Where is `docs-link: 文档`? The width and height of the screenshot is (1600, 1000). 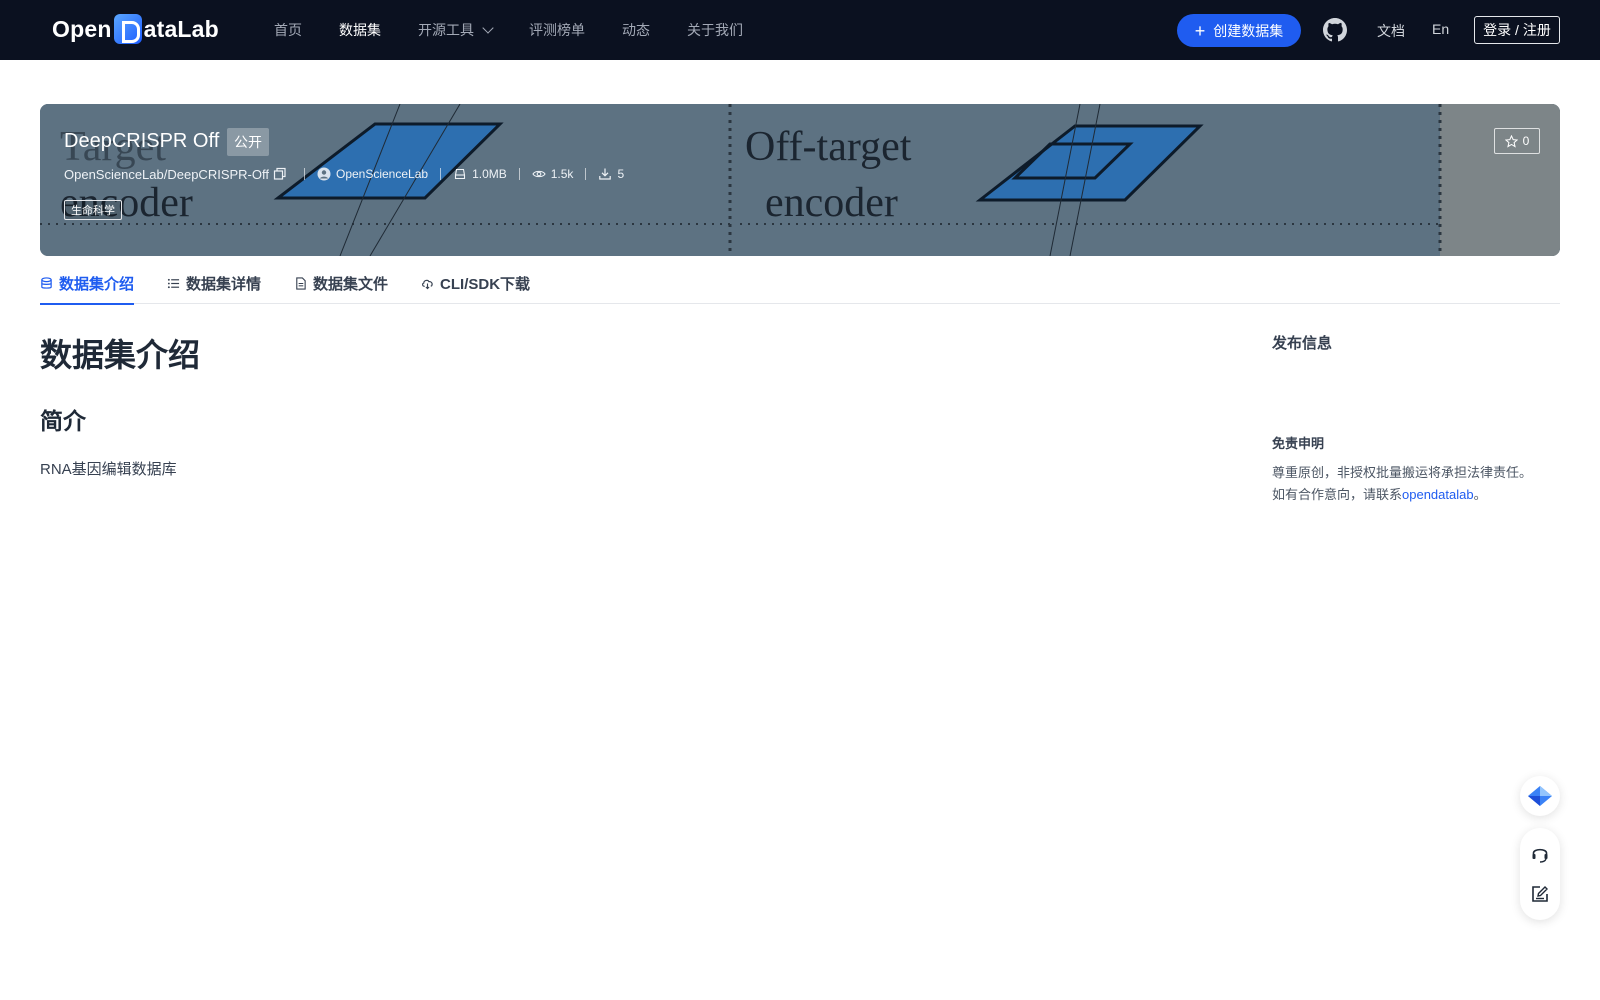 docs-link: 文档 is located at coordinates (1391, 31).